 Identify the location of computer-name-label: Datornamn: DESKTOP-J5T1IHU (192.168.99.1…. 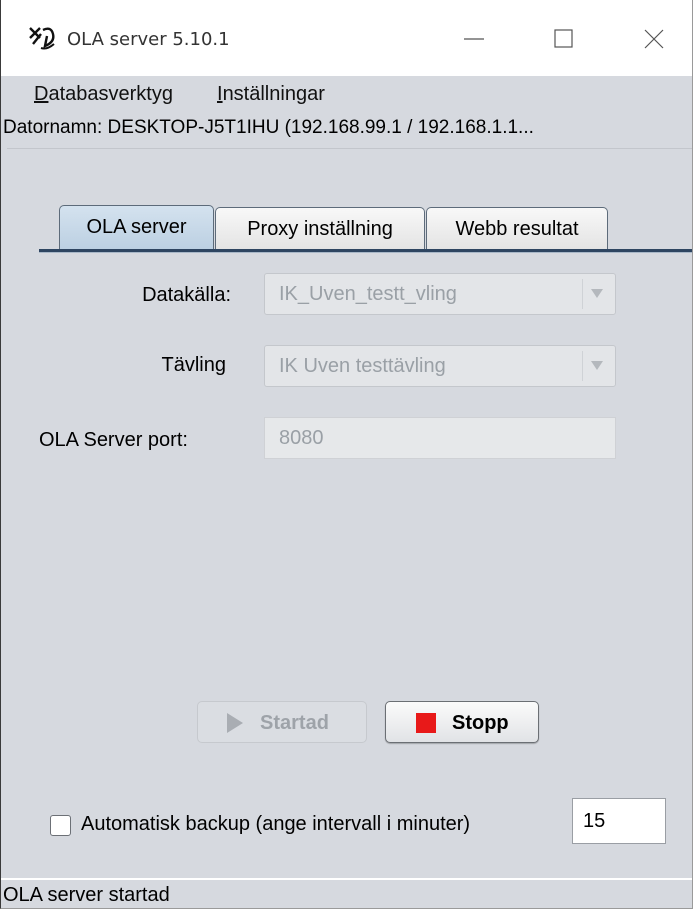
(268, 127).